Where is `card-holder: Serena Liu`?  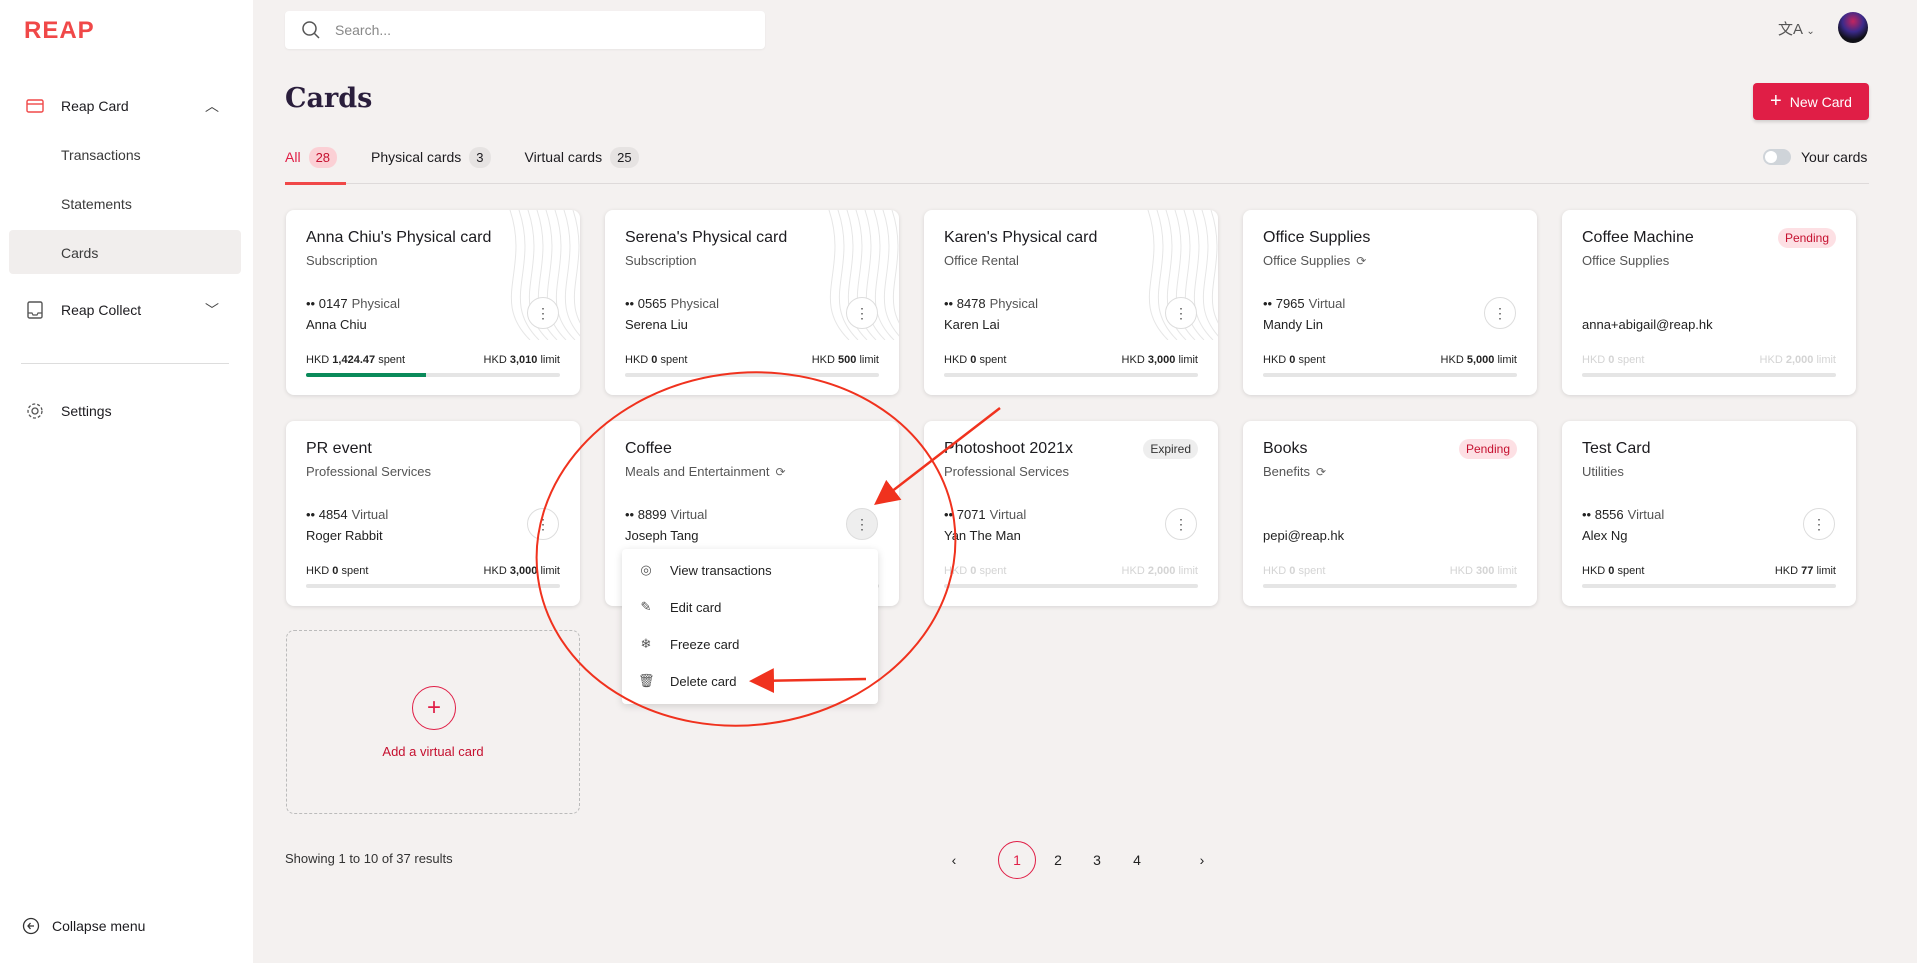
card-holder: Serena Liu is located at coordinates (656, 324).